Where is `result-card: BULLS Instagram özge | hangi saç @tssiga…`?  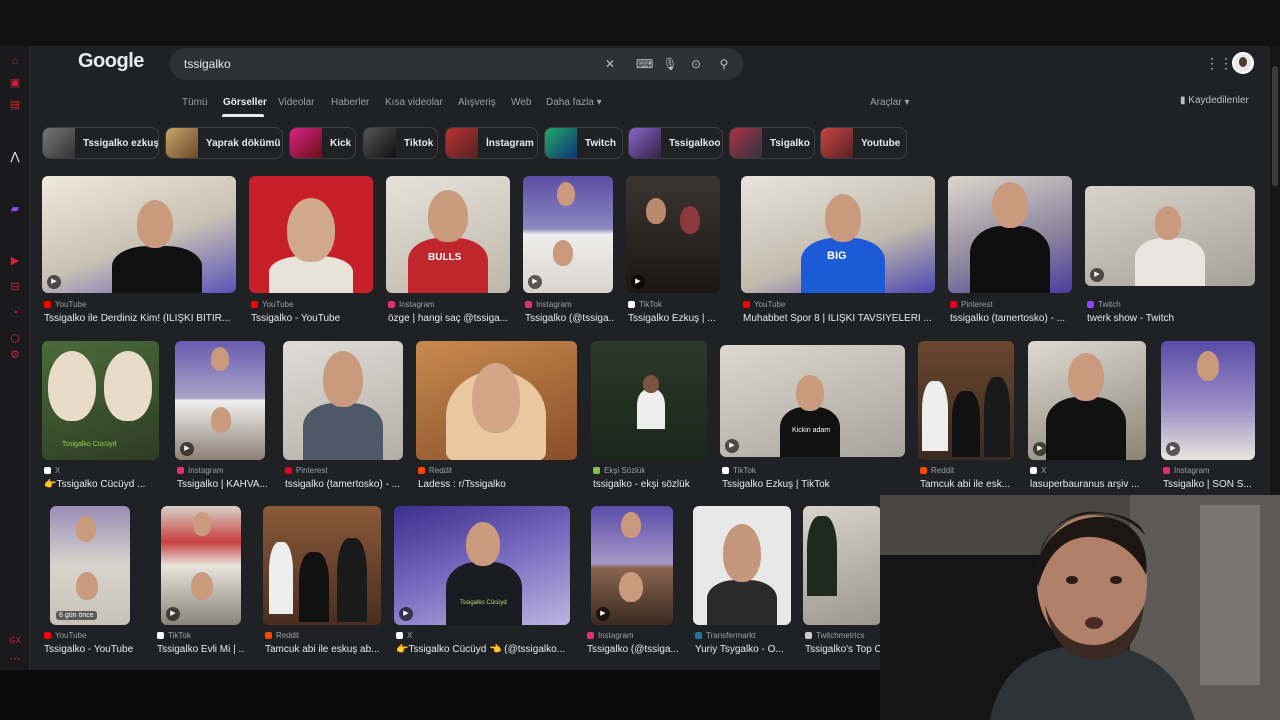 result-card: BULLS Instagram özge | hangi saç @tssiga… is located at coordinates (448, 251).